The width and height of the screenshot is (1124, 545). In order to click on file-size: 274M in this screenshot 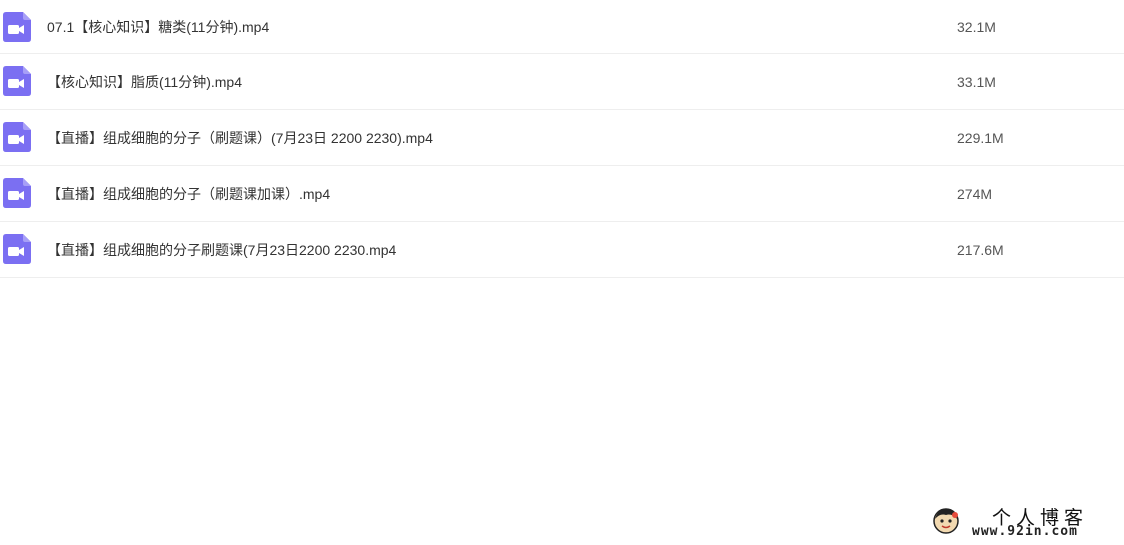, I will do `click(975, 194)`.